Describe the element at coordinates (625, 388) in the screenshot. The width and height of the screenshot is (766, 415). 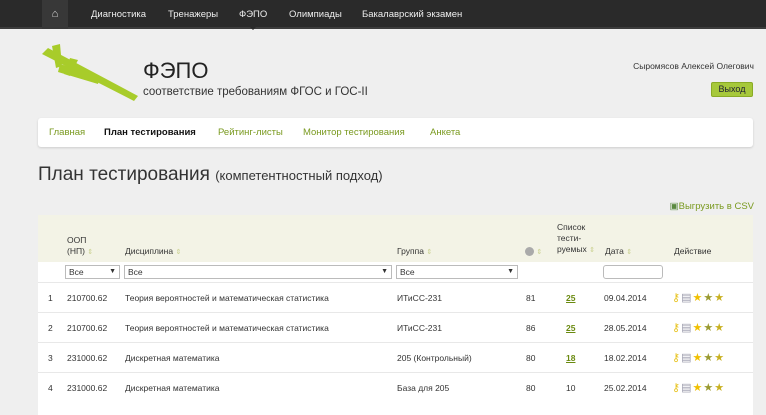
I see `row-date: 25.02.2014` at that location.